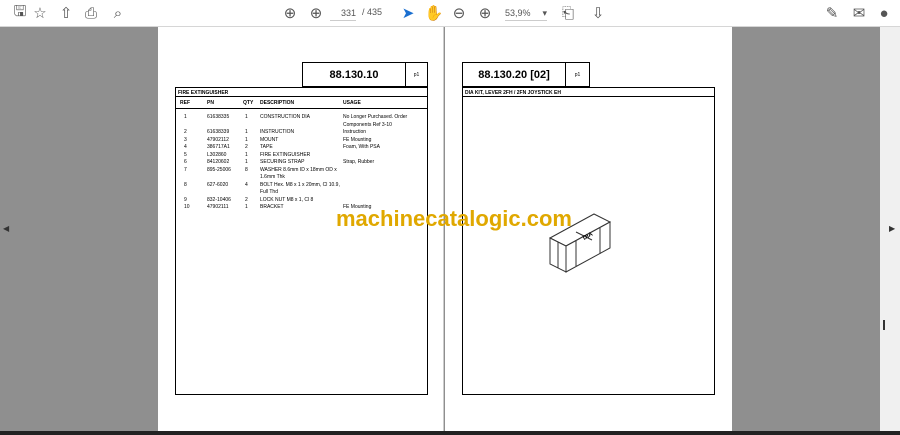  What do you see at coordinates (892, 228) in the screenshot?
I see `next-page-arrow-icon: ▶` at bounding box center [892, 228].